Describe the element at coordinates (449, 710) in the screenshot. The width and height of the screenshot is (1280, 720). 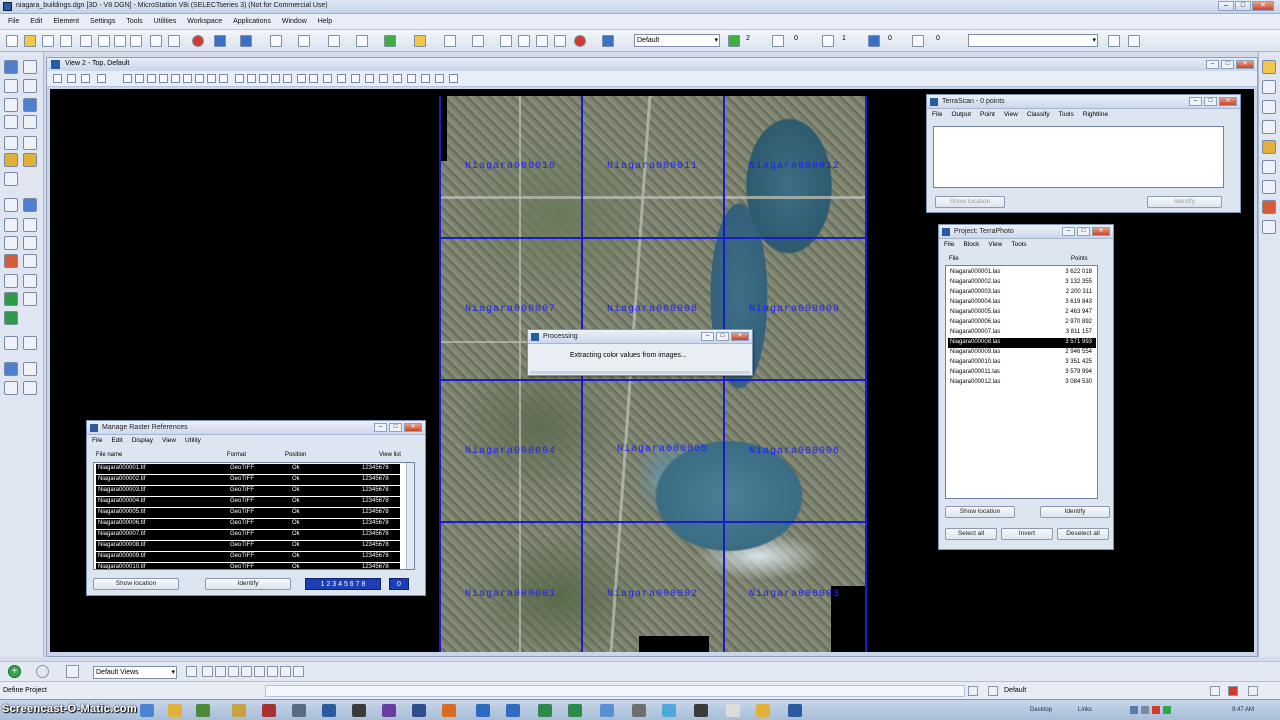
I see `taskbar-ppt-icon` at that location.